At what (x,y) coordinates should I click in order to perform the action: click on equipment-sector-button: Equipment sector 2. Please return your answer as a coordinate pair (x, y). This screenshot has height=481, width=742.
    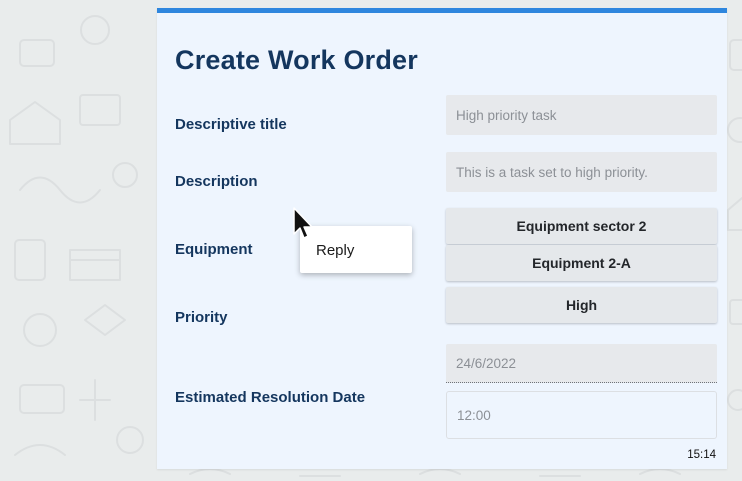
    Looking at the image, I should click on (581, 226).